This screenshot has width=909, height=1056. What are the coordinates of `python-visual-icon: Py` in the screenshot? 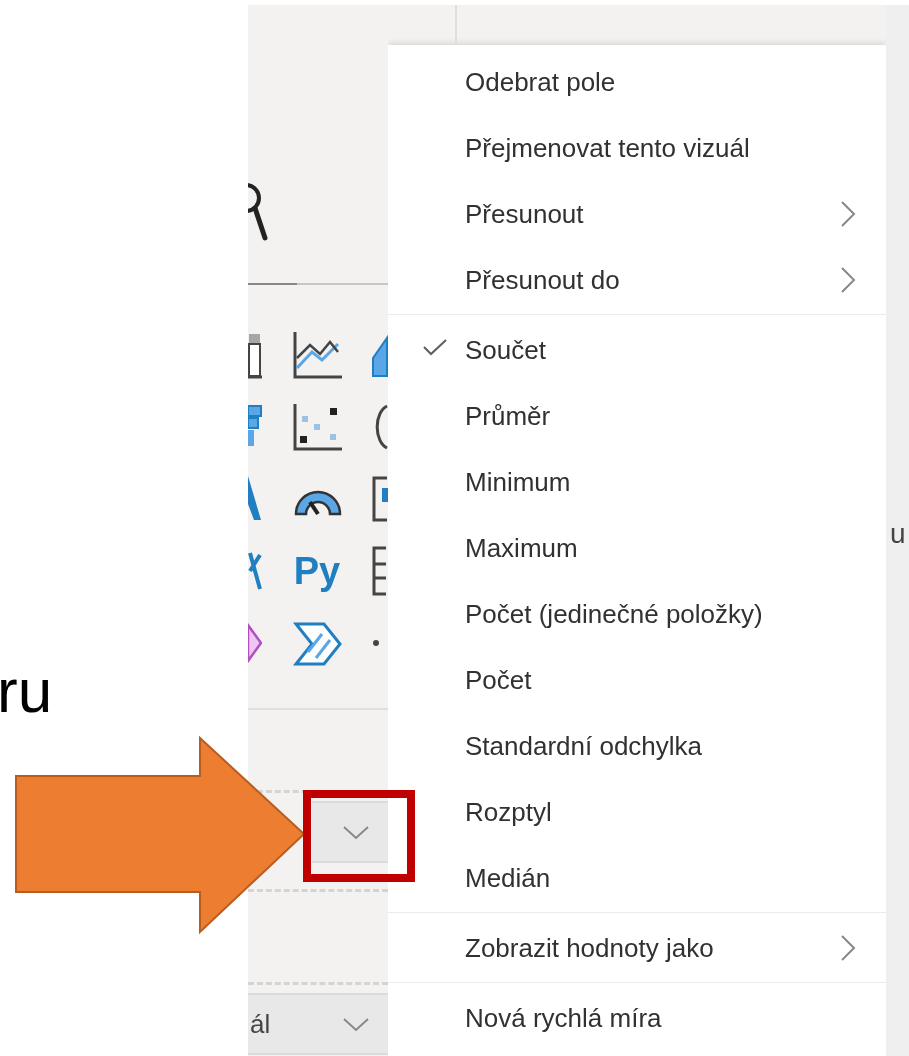 It's located at (317, 571).